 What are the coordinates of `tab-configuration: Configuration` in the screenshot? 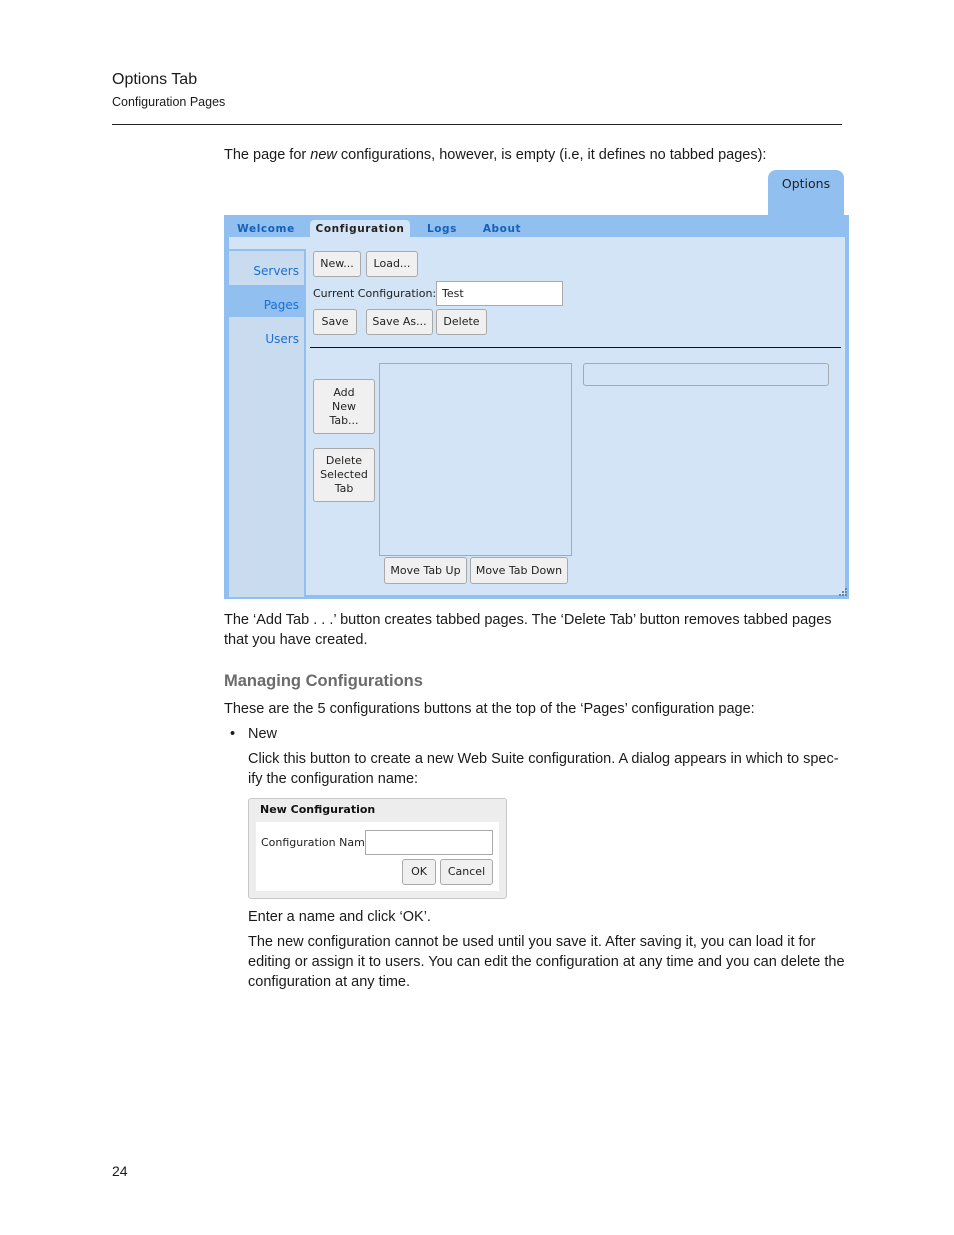 It's located at (360, 228).